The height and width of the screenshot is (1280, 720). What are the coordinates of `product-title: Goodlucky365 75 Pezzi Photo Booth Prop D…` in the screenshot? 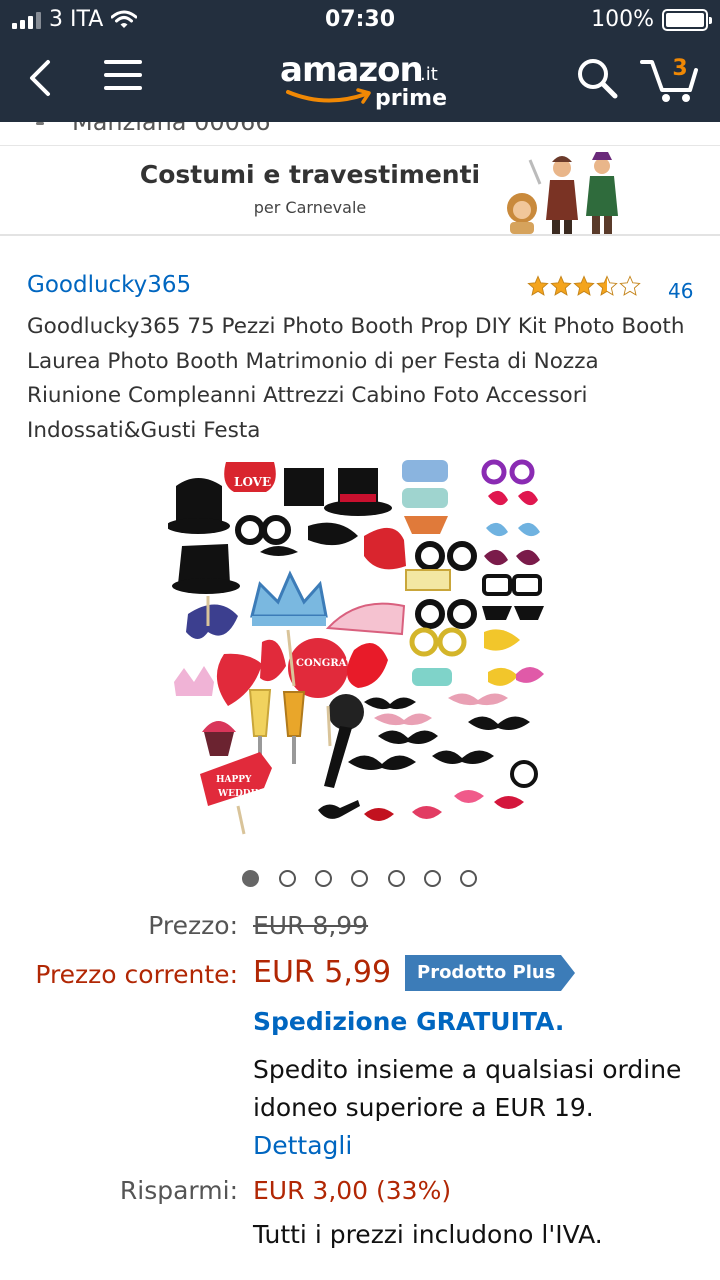 It's located at (356, 378).